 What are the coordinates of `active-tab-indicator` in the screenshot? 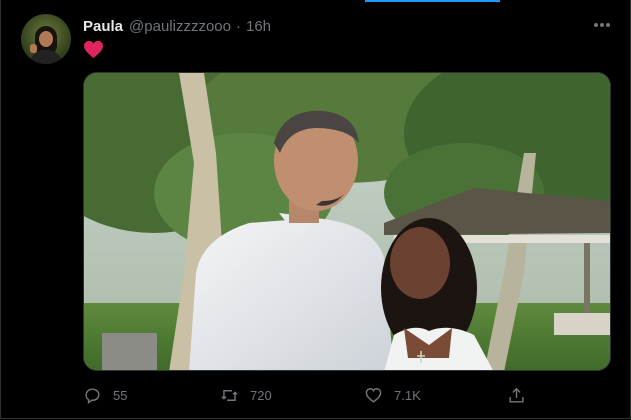 It's located at (432, 1).